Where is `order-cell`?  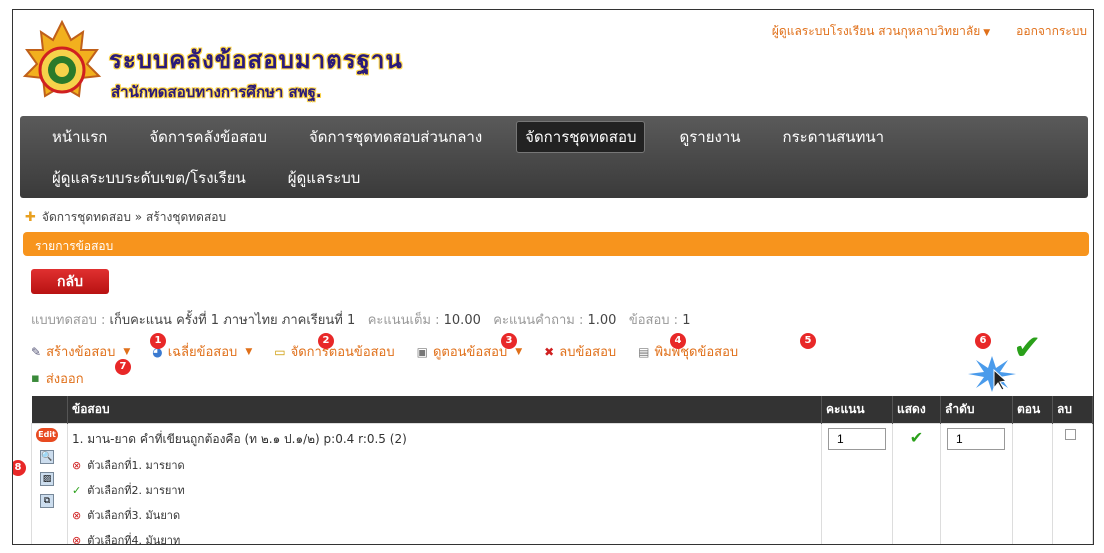 order-cell is located at coordinates (976, 483).